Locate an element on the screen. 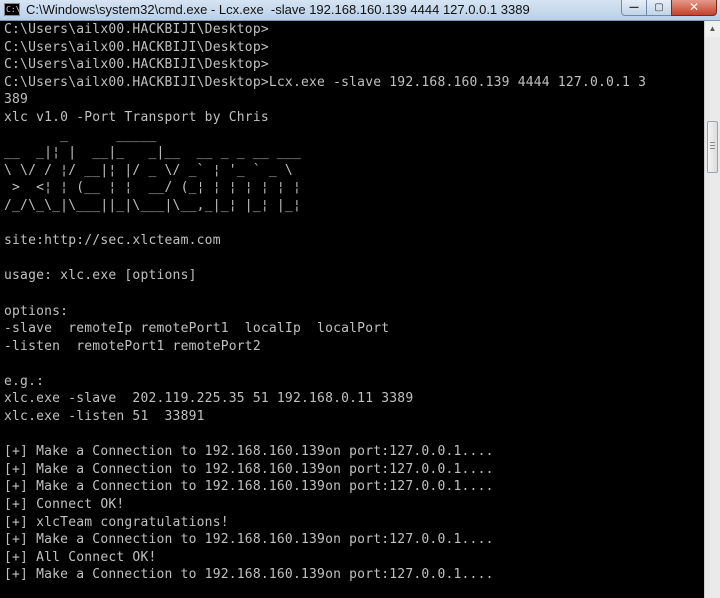 The width and height of the screenshot is (720, 598). console-line: xlc.exe -listen 51 33891 is located at coordinates (104, 417).